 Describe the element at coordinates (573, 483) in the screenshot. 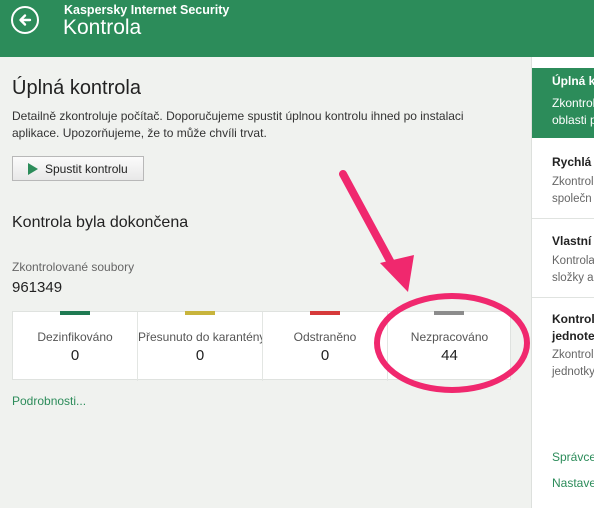

I see `sidebar-link-settings: Nastave` at that location.